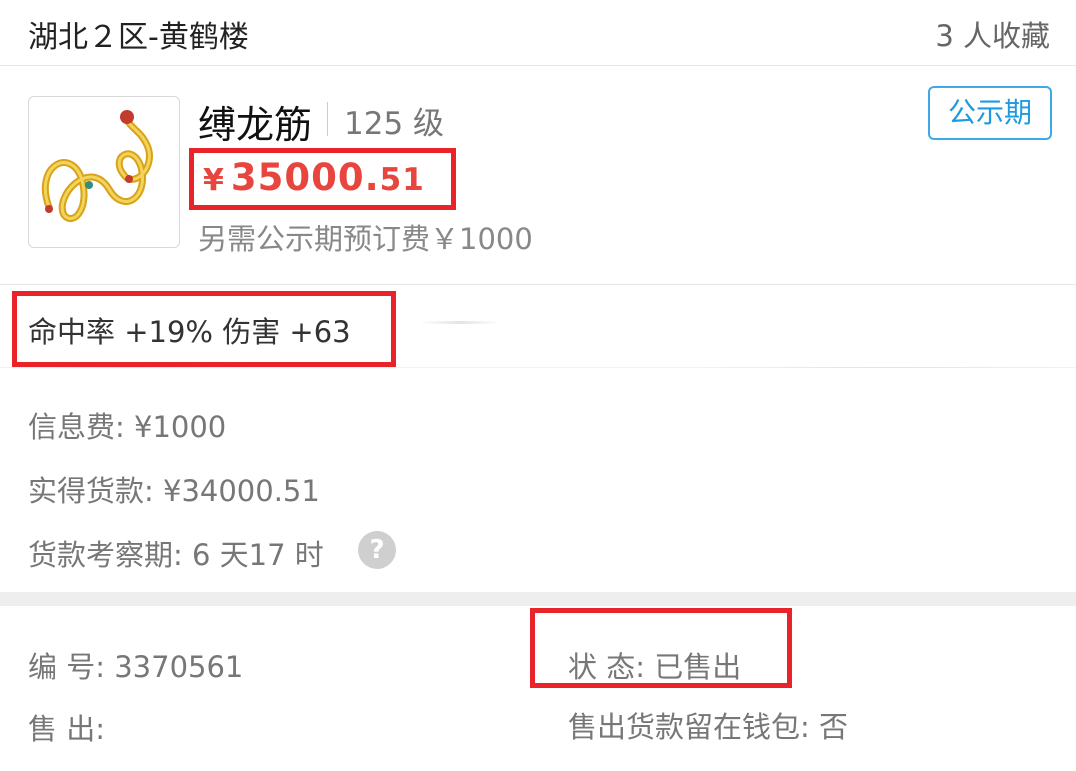  I want to click on highlight-box-attributes, so click(204, 329).